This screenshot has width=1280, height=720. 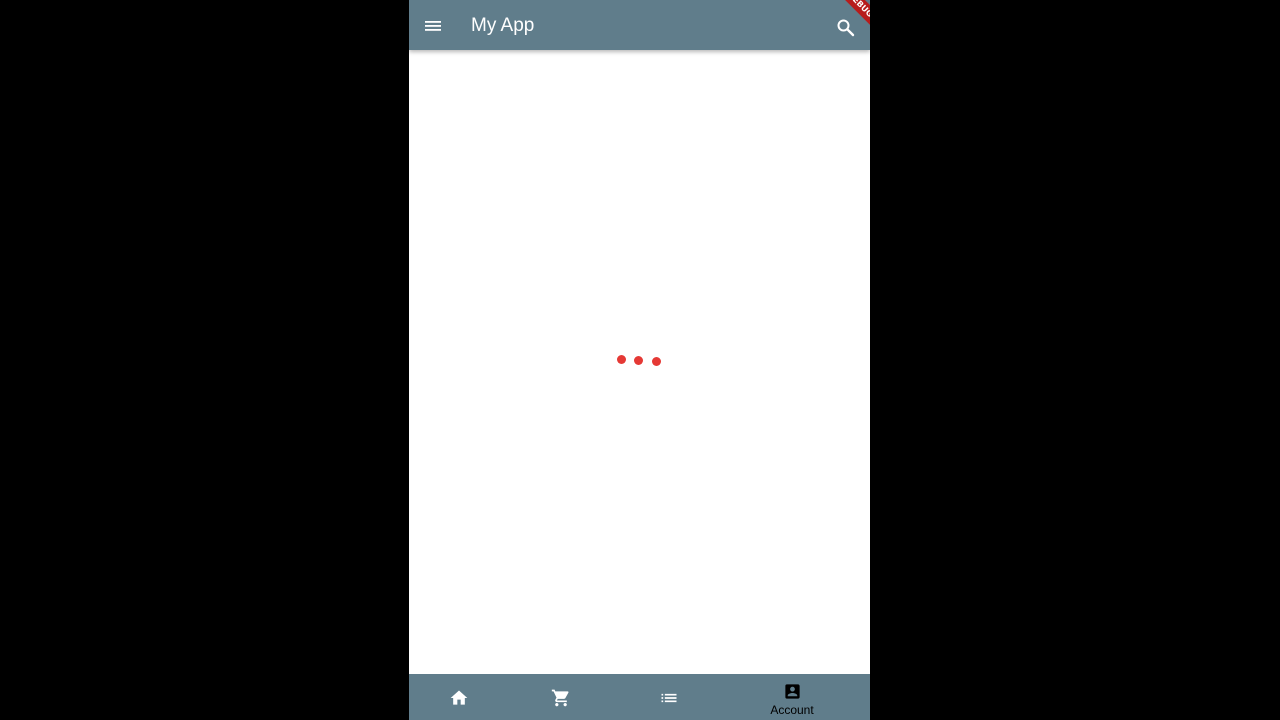 I want to click on nav-item-cart, so click(x=561, y=697).